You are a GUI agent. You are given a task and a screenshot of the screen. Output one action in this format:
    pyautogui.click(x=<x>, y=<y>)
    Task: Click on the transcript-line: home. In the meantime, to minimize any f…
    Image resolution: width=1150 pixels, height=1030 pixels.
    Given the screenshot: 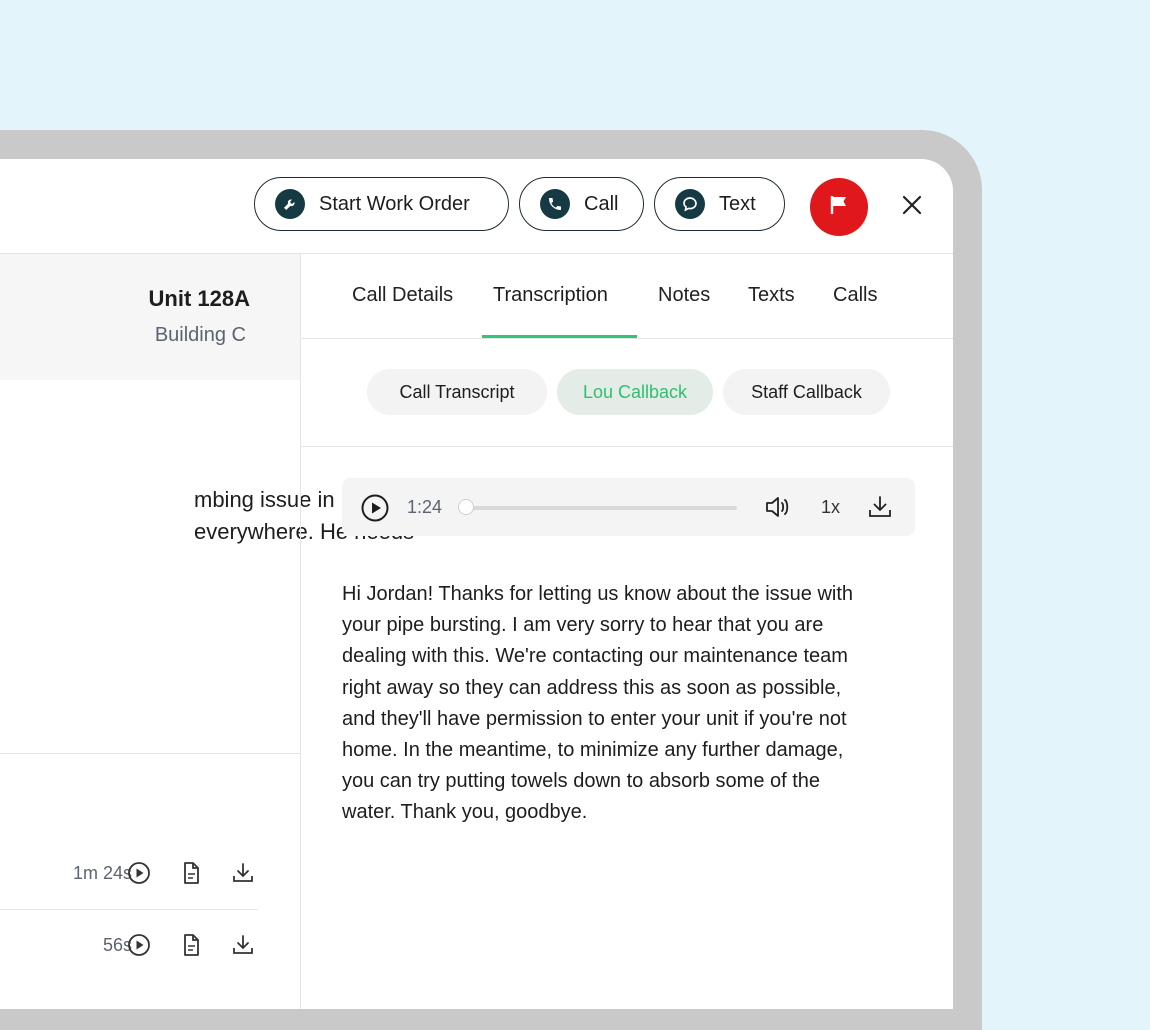 What is the action you would take?
    pyautogui.click(x=593, y=750)
    